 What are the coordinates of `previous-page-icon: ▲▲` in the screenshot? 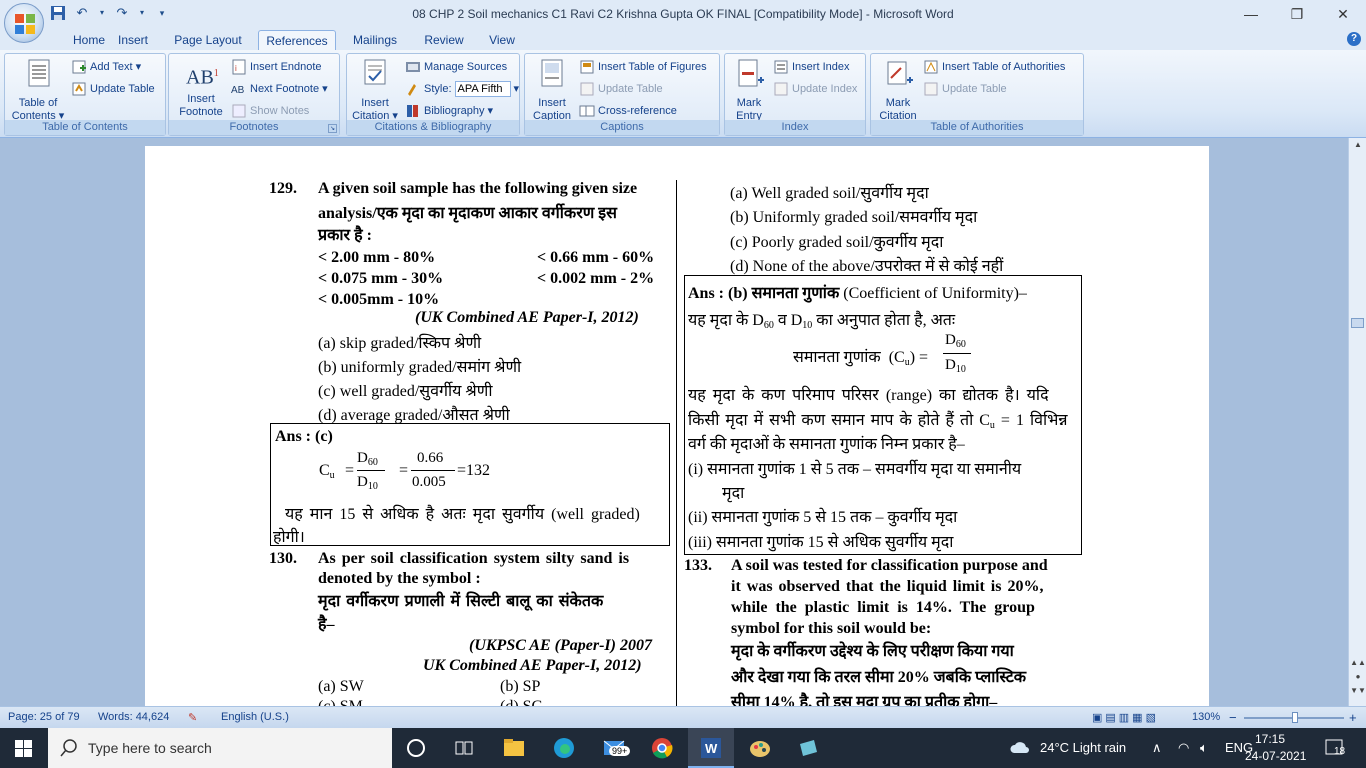 It's located at (1357, 662).